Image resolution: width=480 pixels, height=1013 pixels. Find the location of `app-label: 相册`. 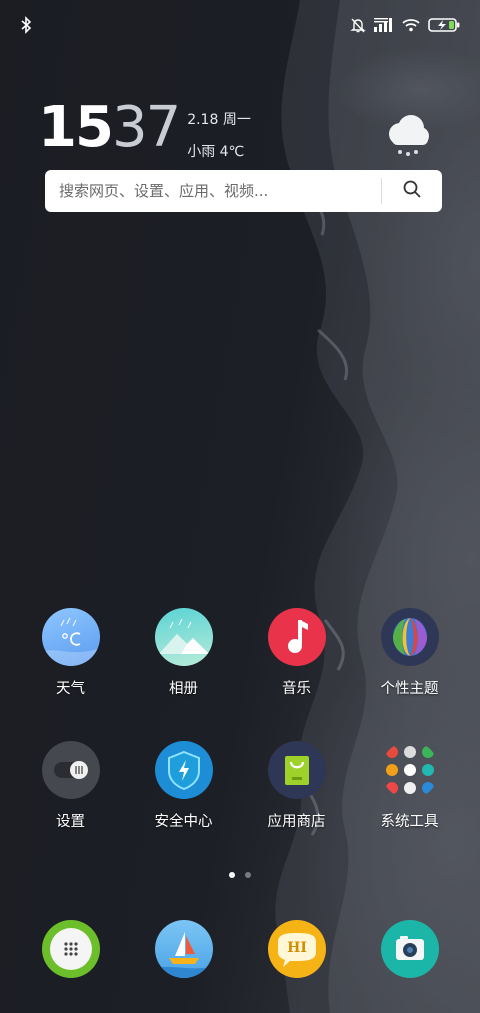

app-label: 相册 is located at coordinates (183, 689).